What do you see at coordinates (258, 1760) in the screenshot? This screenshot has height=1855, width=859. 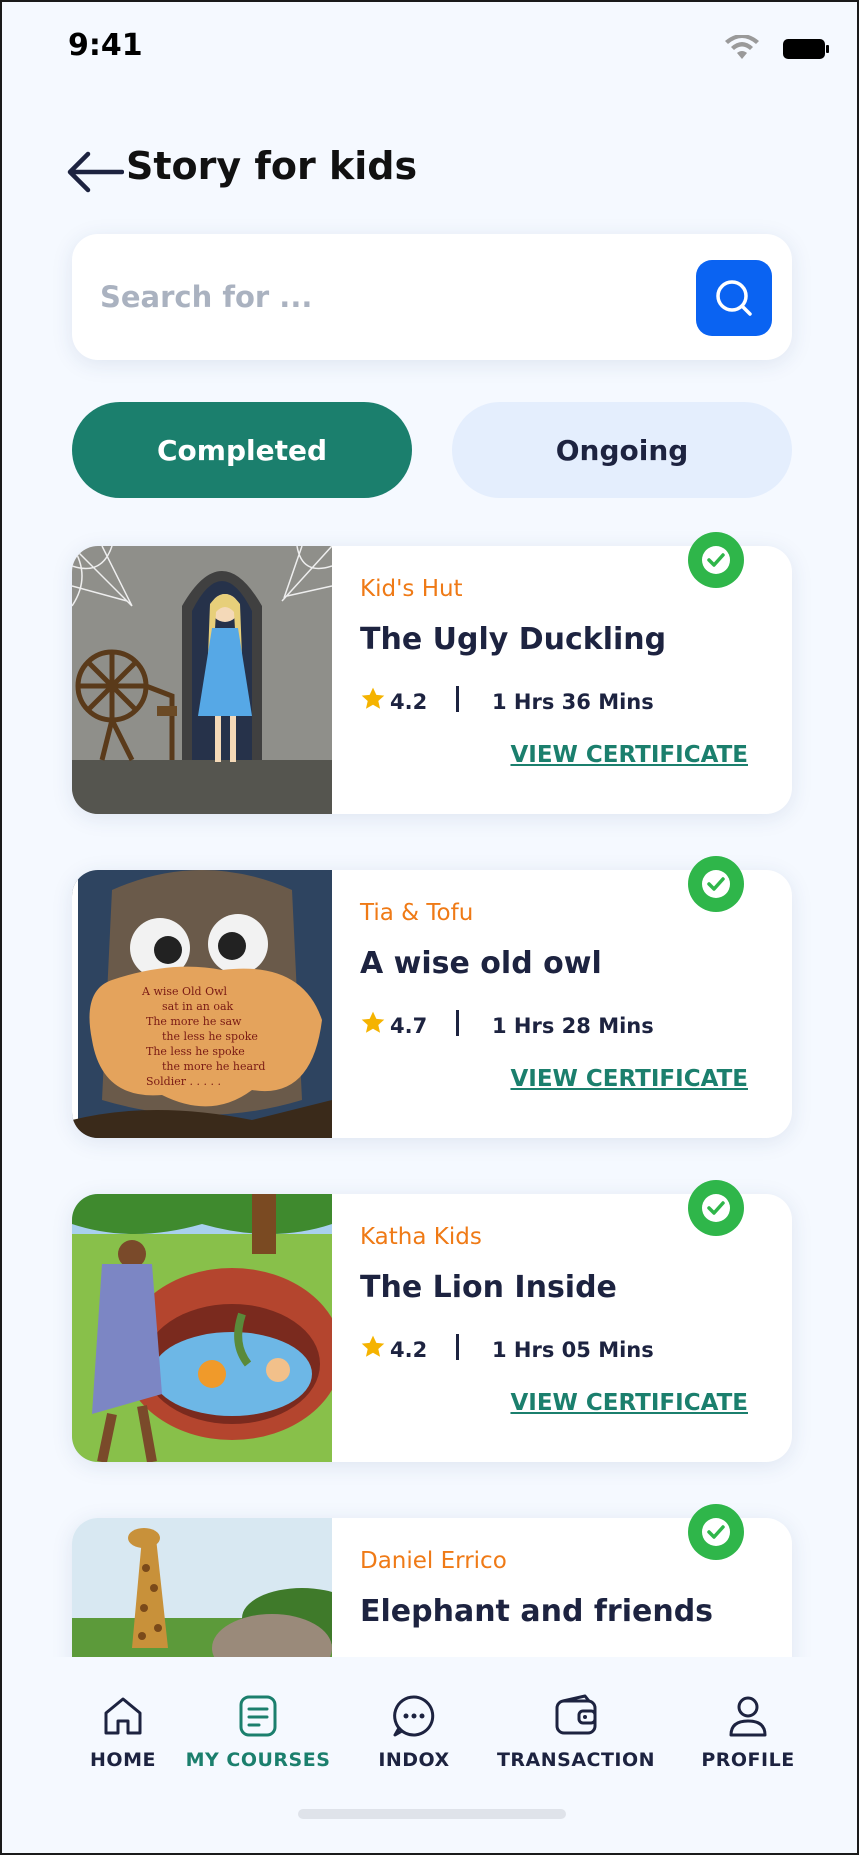 I see `nav-label: MY COURSES` at bounding box center [258, 1760].